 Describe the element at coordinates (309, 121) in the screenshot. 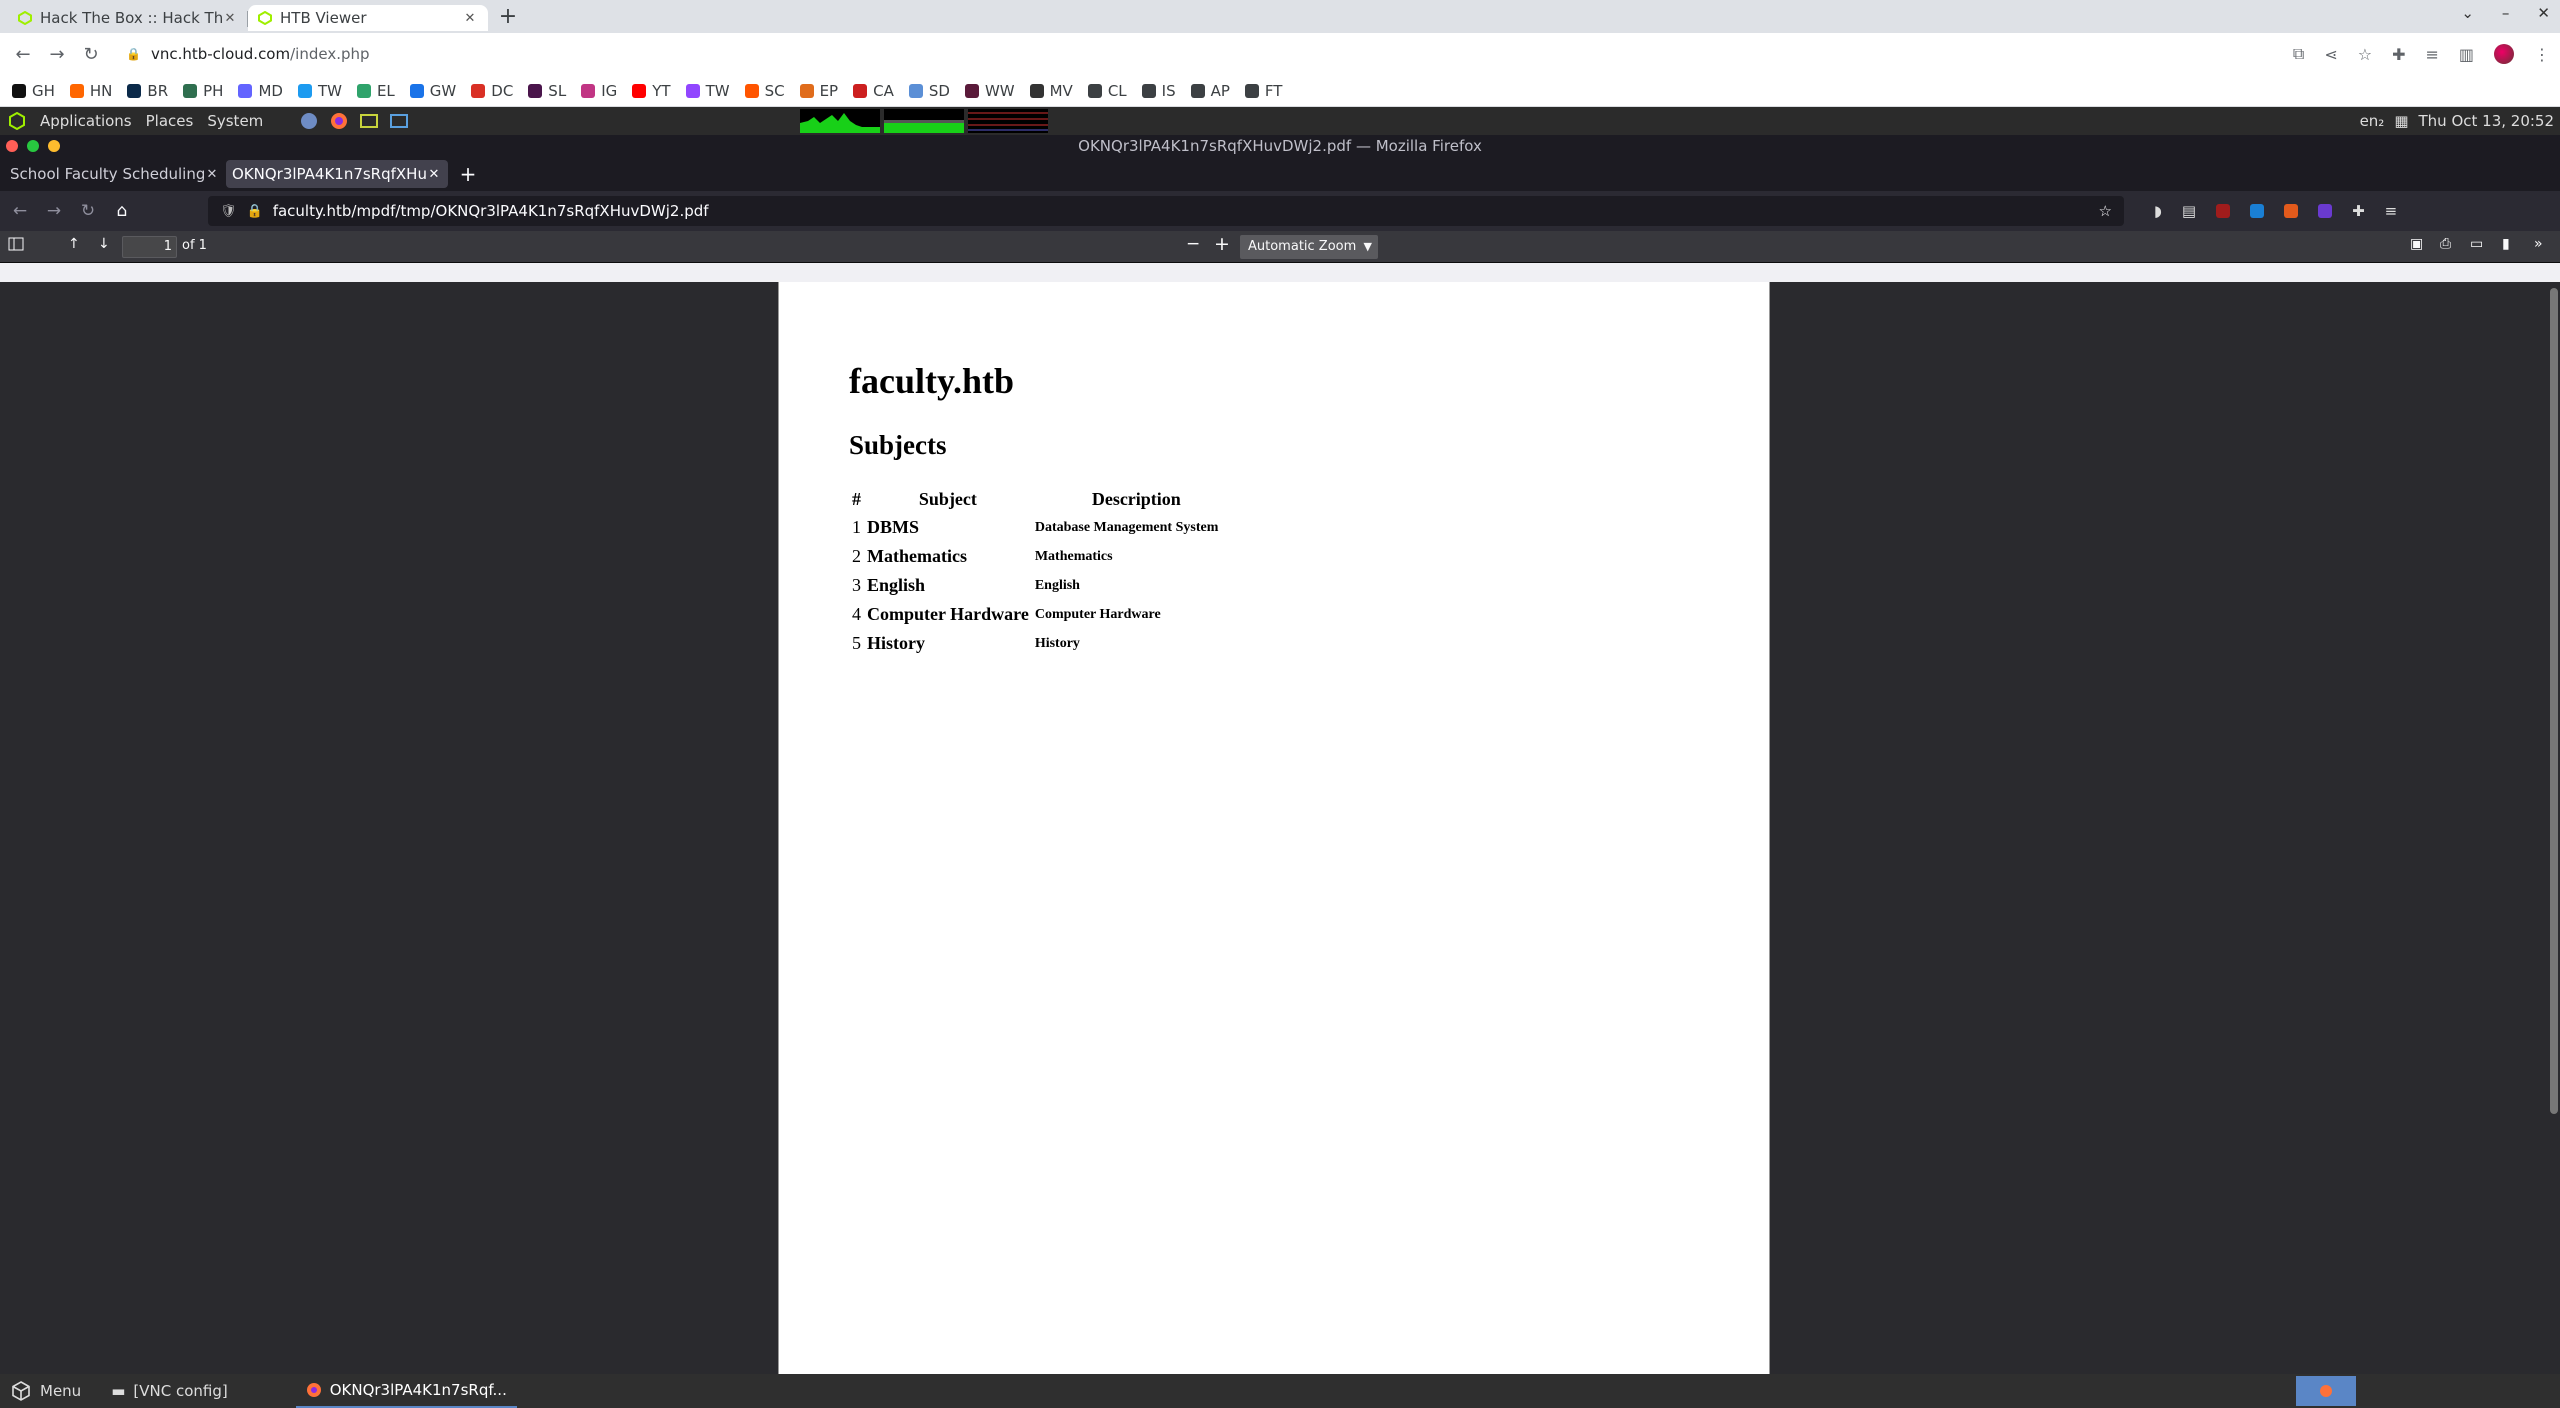

I see `browser-launcher-icon` at that location.